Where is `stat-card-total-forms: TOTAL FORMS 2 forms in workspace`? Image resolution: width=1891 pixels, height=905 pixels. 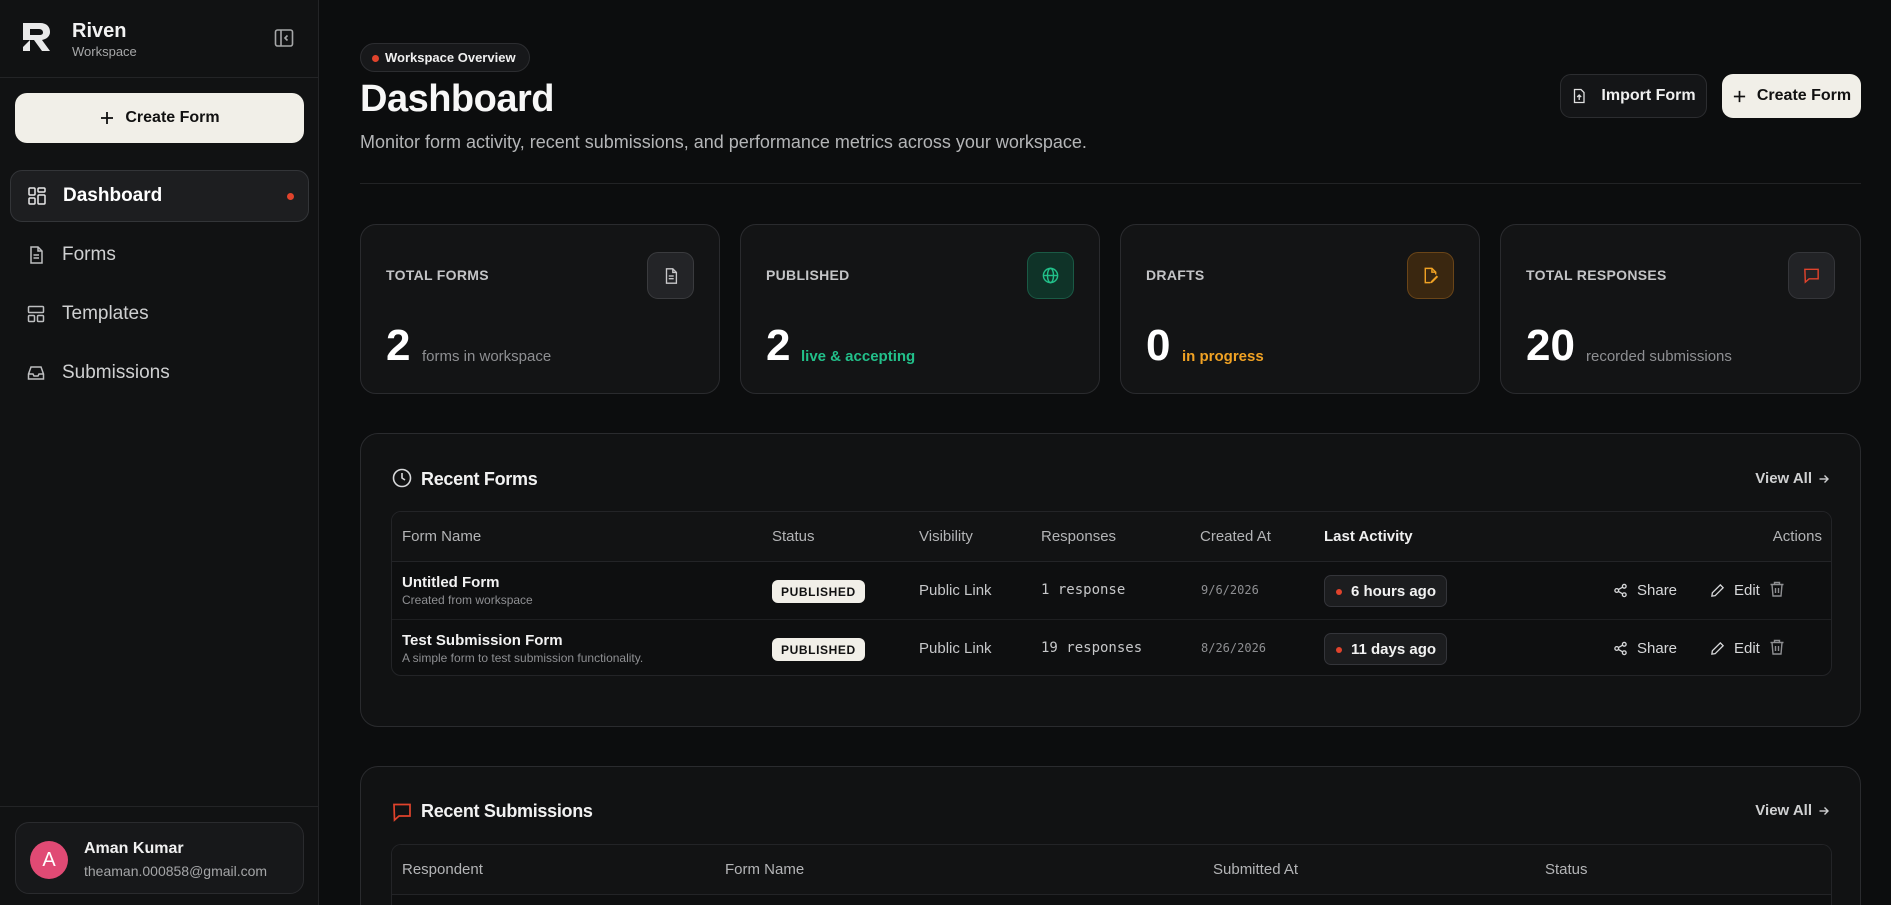 stat-card-total-forms: TOTAL FORMS 2 forms in workspace is located at coordinates (540, 309).